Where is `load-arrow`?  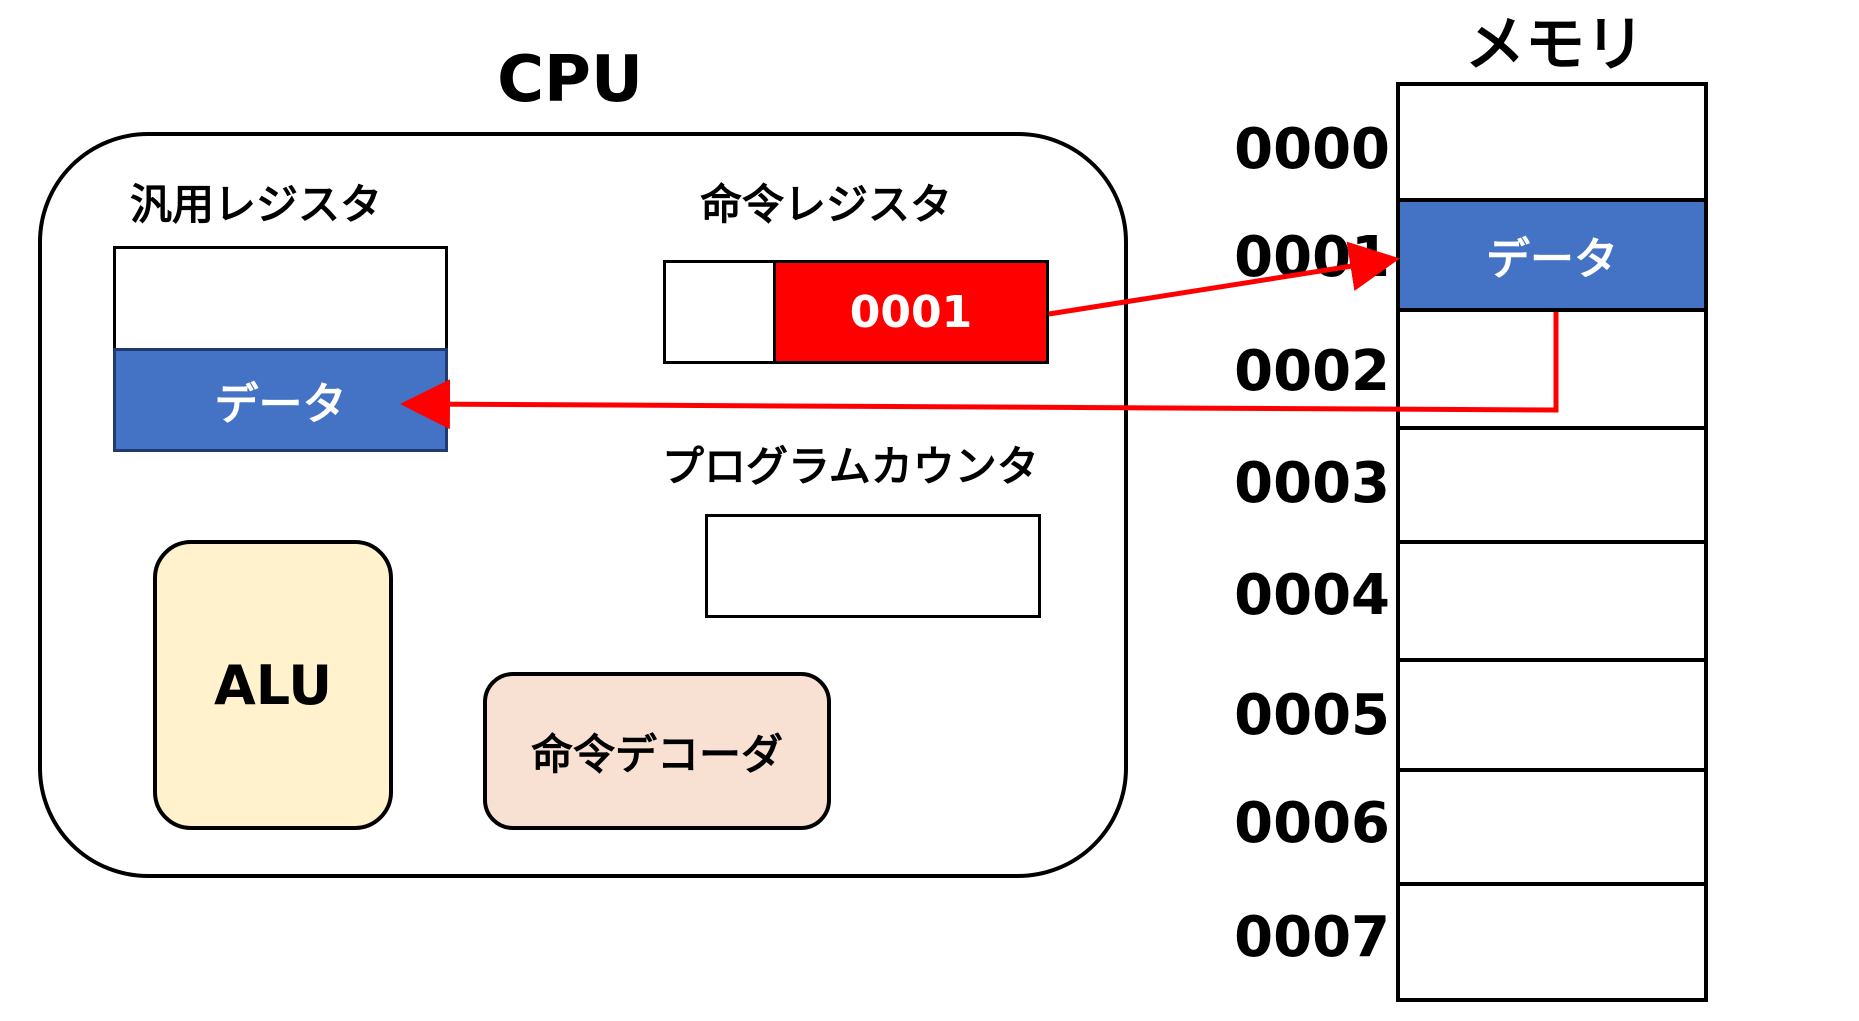 load-arrow is located at coordinates (979, 371).